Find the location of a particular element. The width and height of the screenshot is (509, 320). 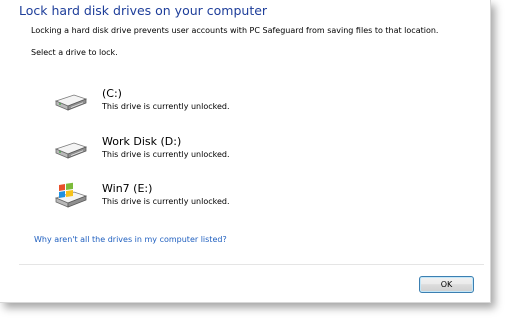

footer-divider is located at coordinates (251, 264).